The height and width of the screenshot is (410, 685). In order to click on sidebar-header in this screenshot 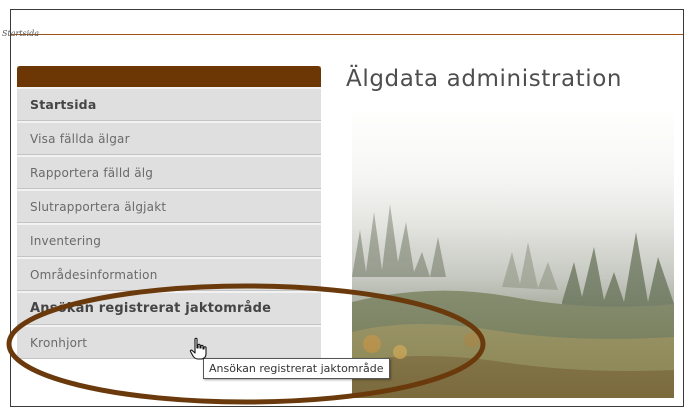, I will do `click(169, 76)`.